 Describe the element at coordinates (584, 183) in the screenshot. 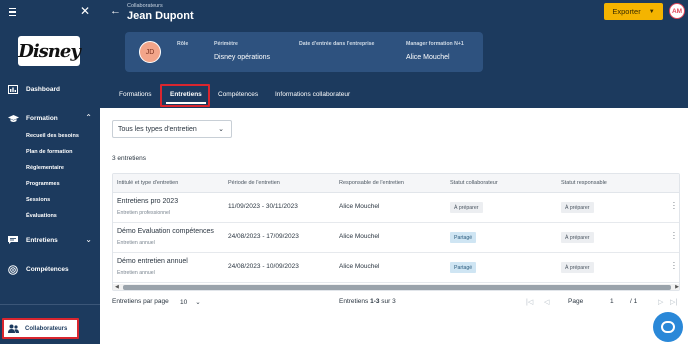

I see `column-header: Statut responsable` at that location.